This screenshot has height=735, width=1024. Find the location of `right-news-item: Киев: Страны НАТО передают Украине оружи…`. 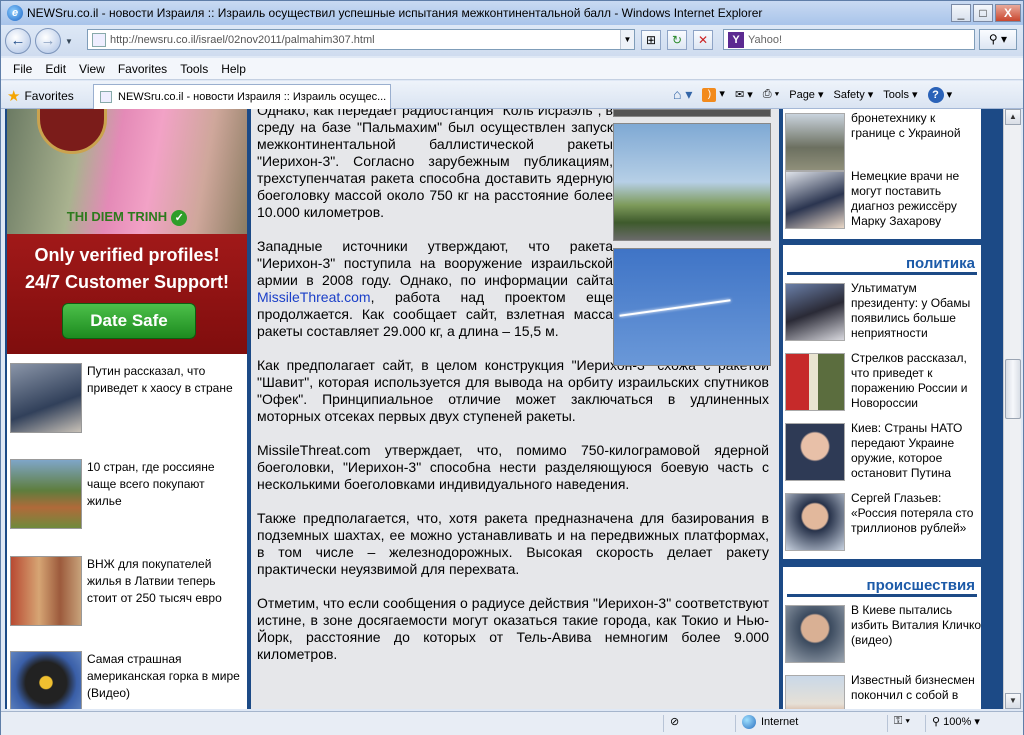

right-news-item: Киев: Страны НАТО передают Украине оружи… is located at coordinates (882, 455).